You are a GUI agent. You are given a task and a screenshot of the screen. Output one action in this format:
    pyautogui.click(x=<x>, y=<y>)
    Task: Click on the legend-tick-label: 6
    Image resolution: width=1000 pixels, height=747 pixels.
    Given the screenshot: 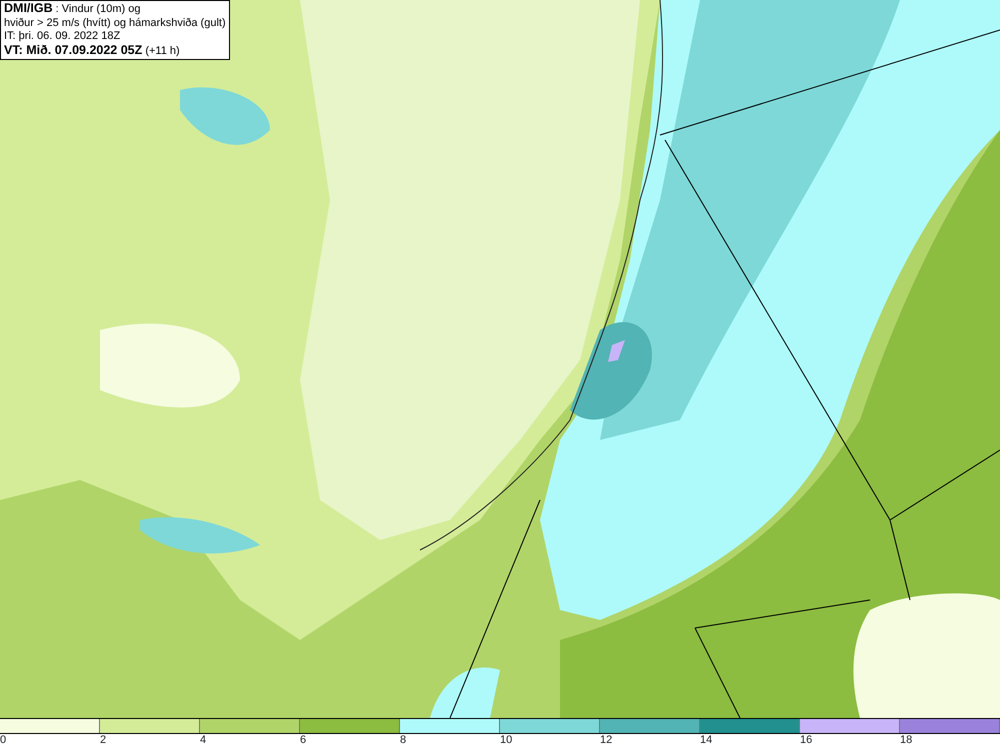 What is the action you would take?
    pyautogui.click(x=303, y=740)
    